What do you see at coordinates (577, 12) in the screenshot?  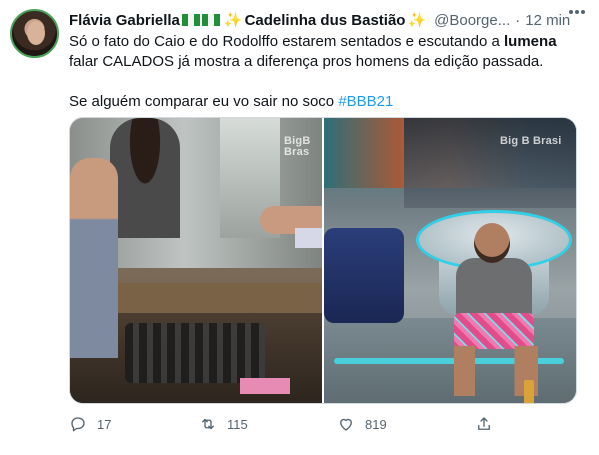 I see `more-options-icon` at bounding box center [577, 12].